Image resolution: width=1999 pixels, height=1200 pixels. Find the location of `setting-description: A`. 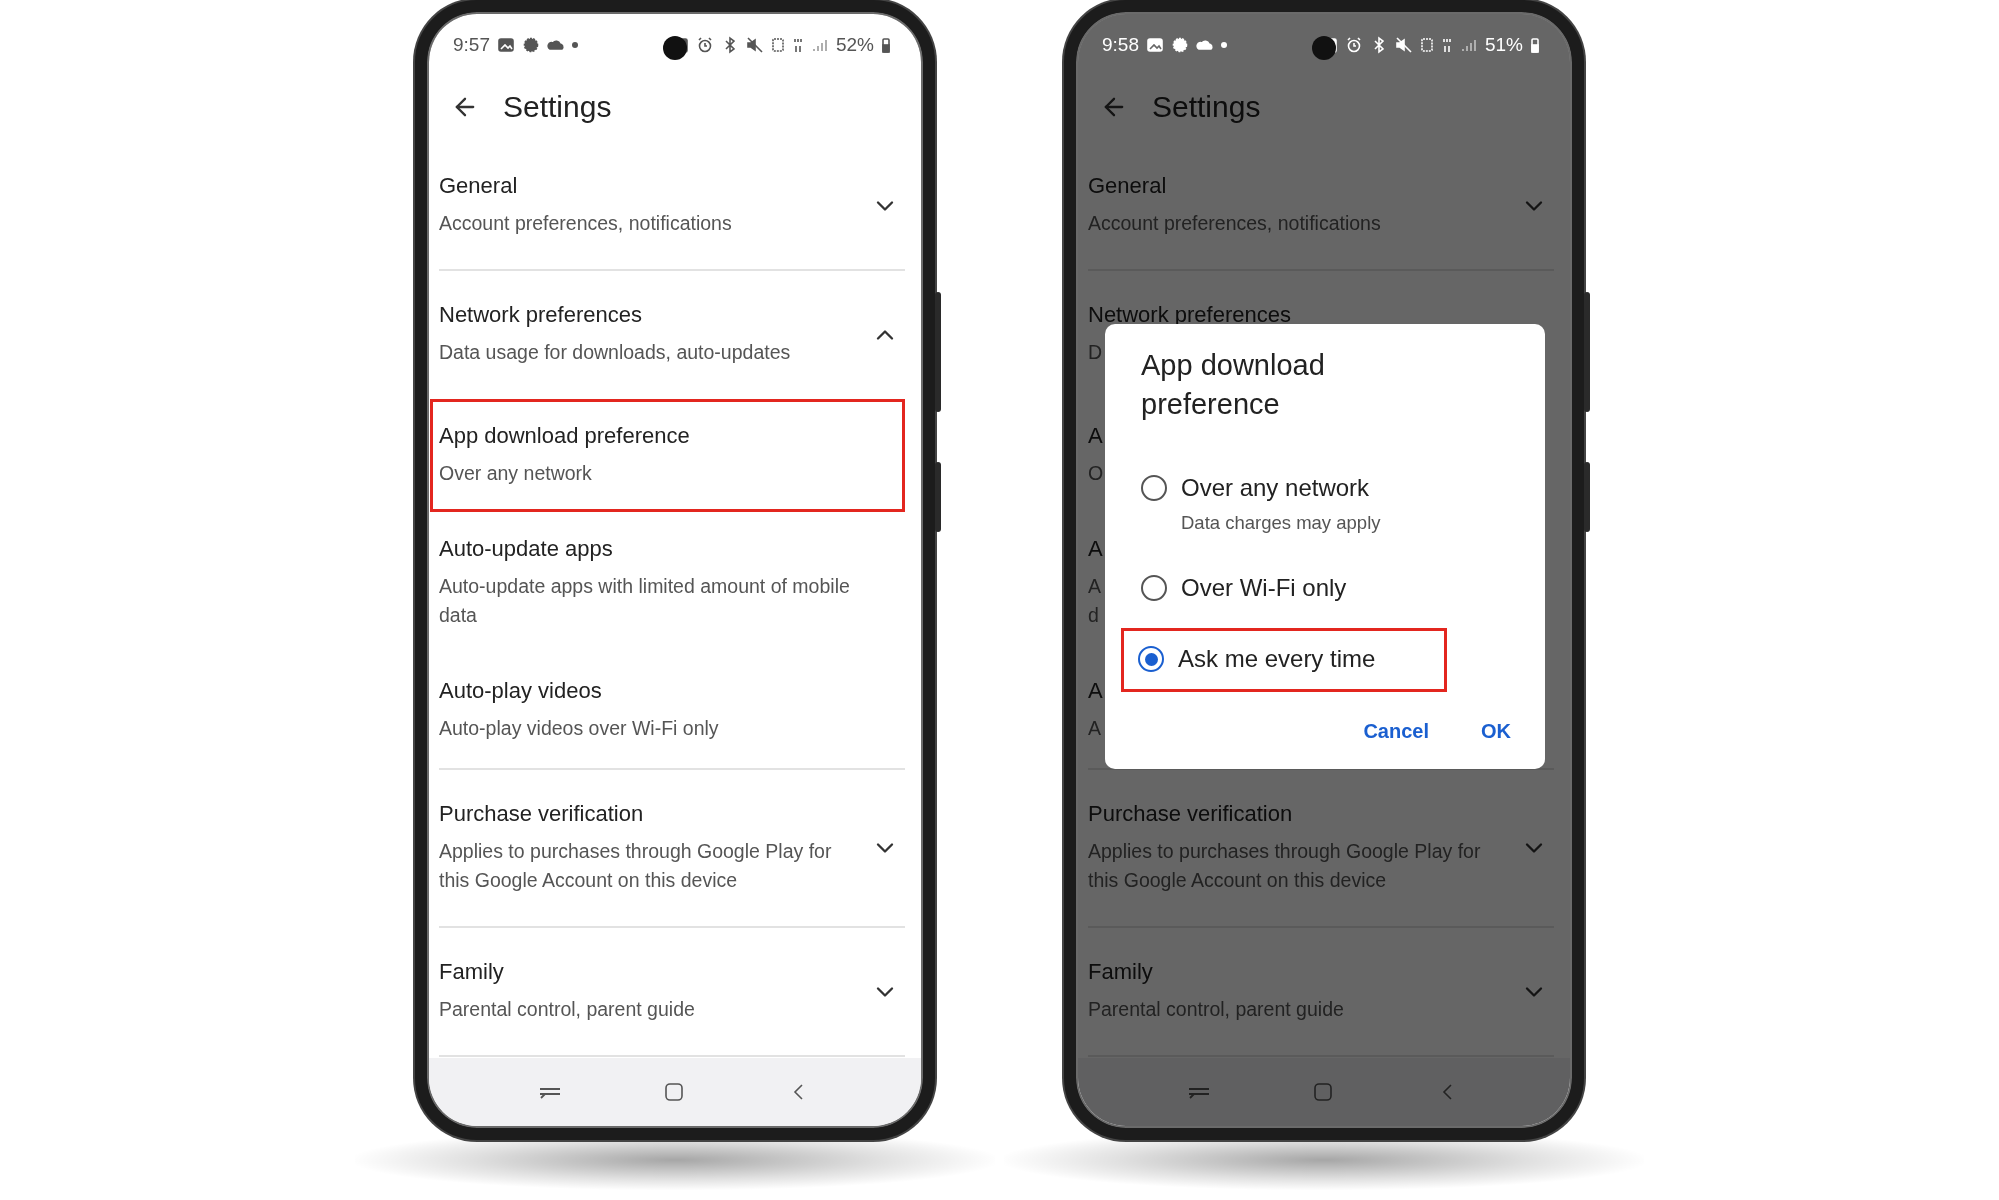

setting-description: A is located at coordinates (1094, 729).